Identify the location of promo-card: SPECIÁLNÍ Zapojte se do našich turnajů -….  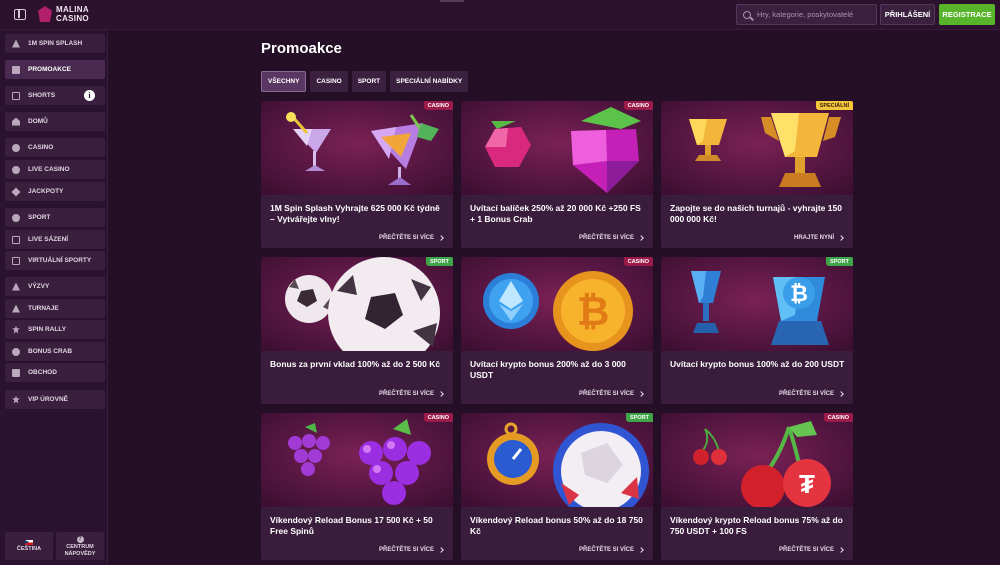
(757, 174).